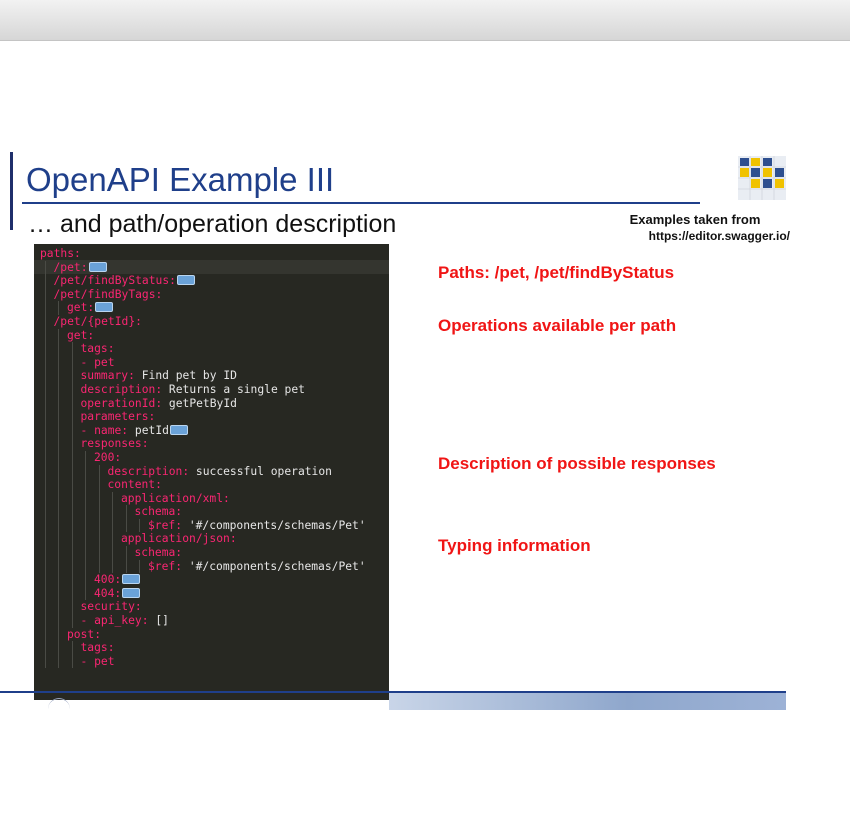 Image resolution: width=850 pixels, height=822 pixels. Describe the element at coordinates (203, 593) in the screenshot. I see `code-line: 404:` at that location.